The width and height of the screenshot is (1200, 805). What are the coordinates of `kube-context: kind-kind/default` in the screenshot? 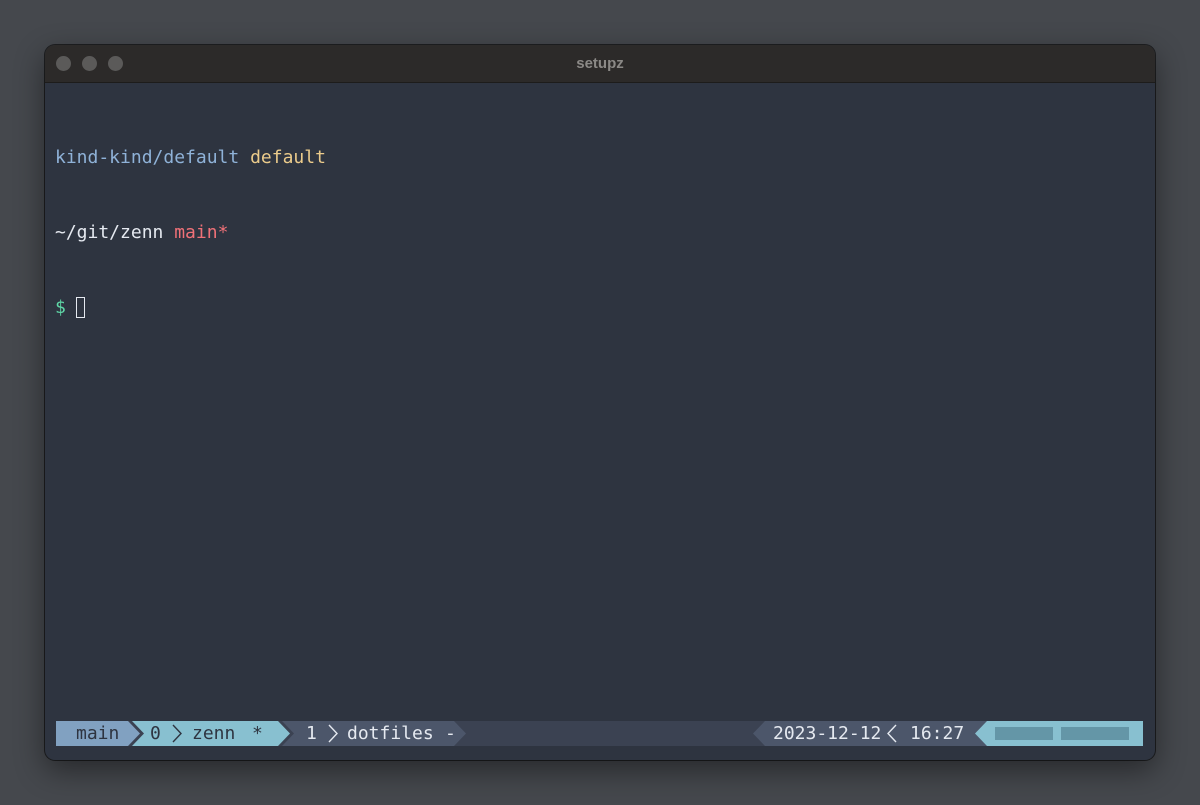 It's located at (147, 157).